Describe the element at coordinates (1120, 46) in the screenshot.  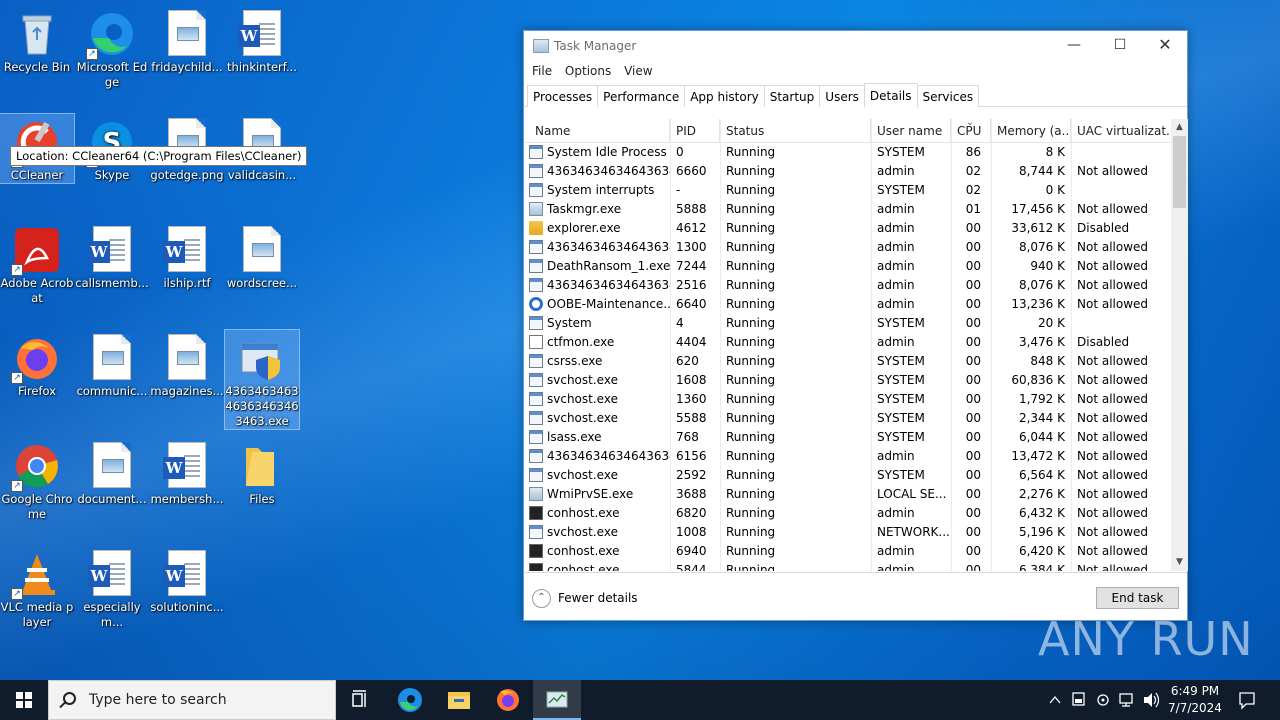
I see `maximize-icon: ☐` at that location.